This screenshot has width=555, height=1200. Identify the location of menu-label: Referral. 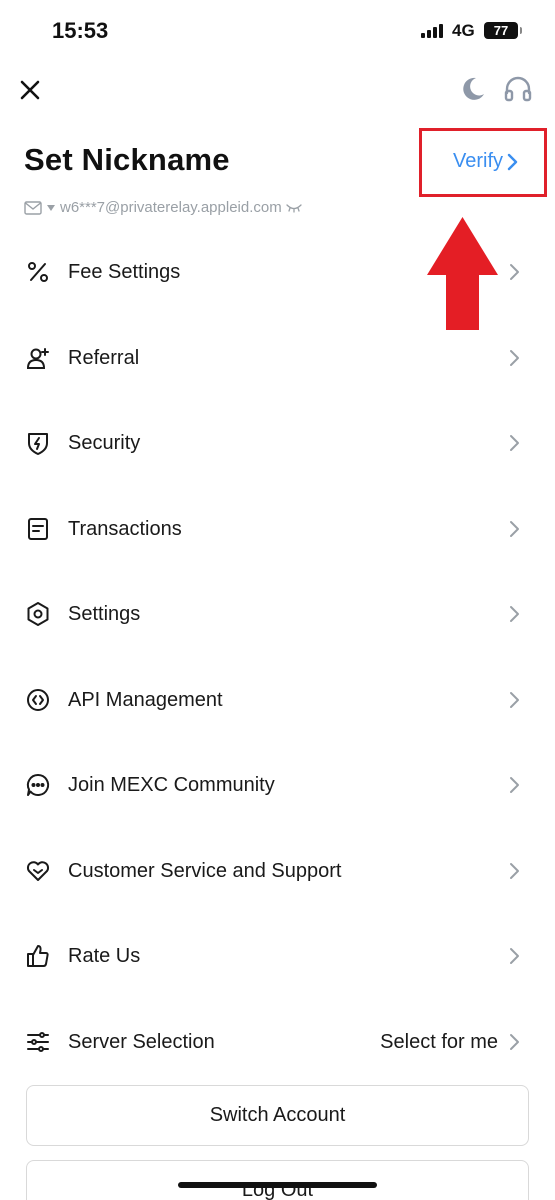
(104, 357).